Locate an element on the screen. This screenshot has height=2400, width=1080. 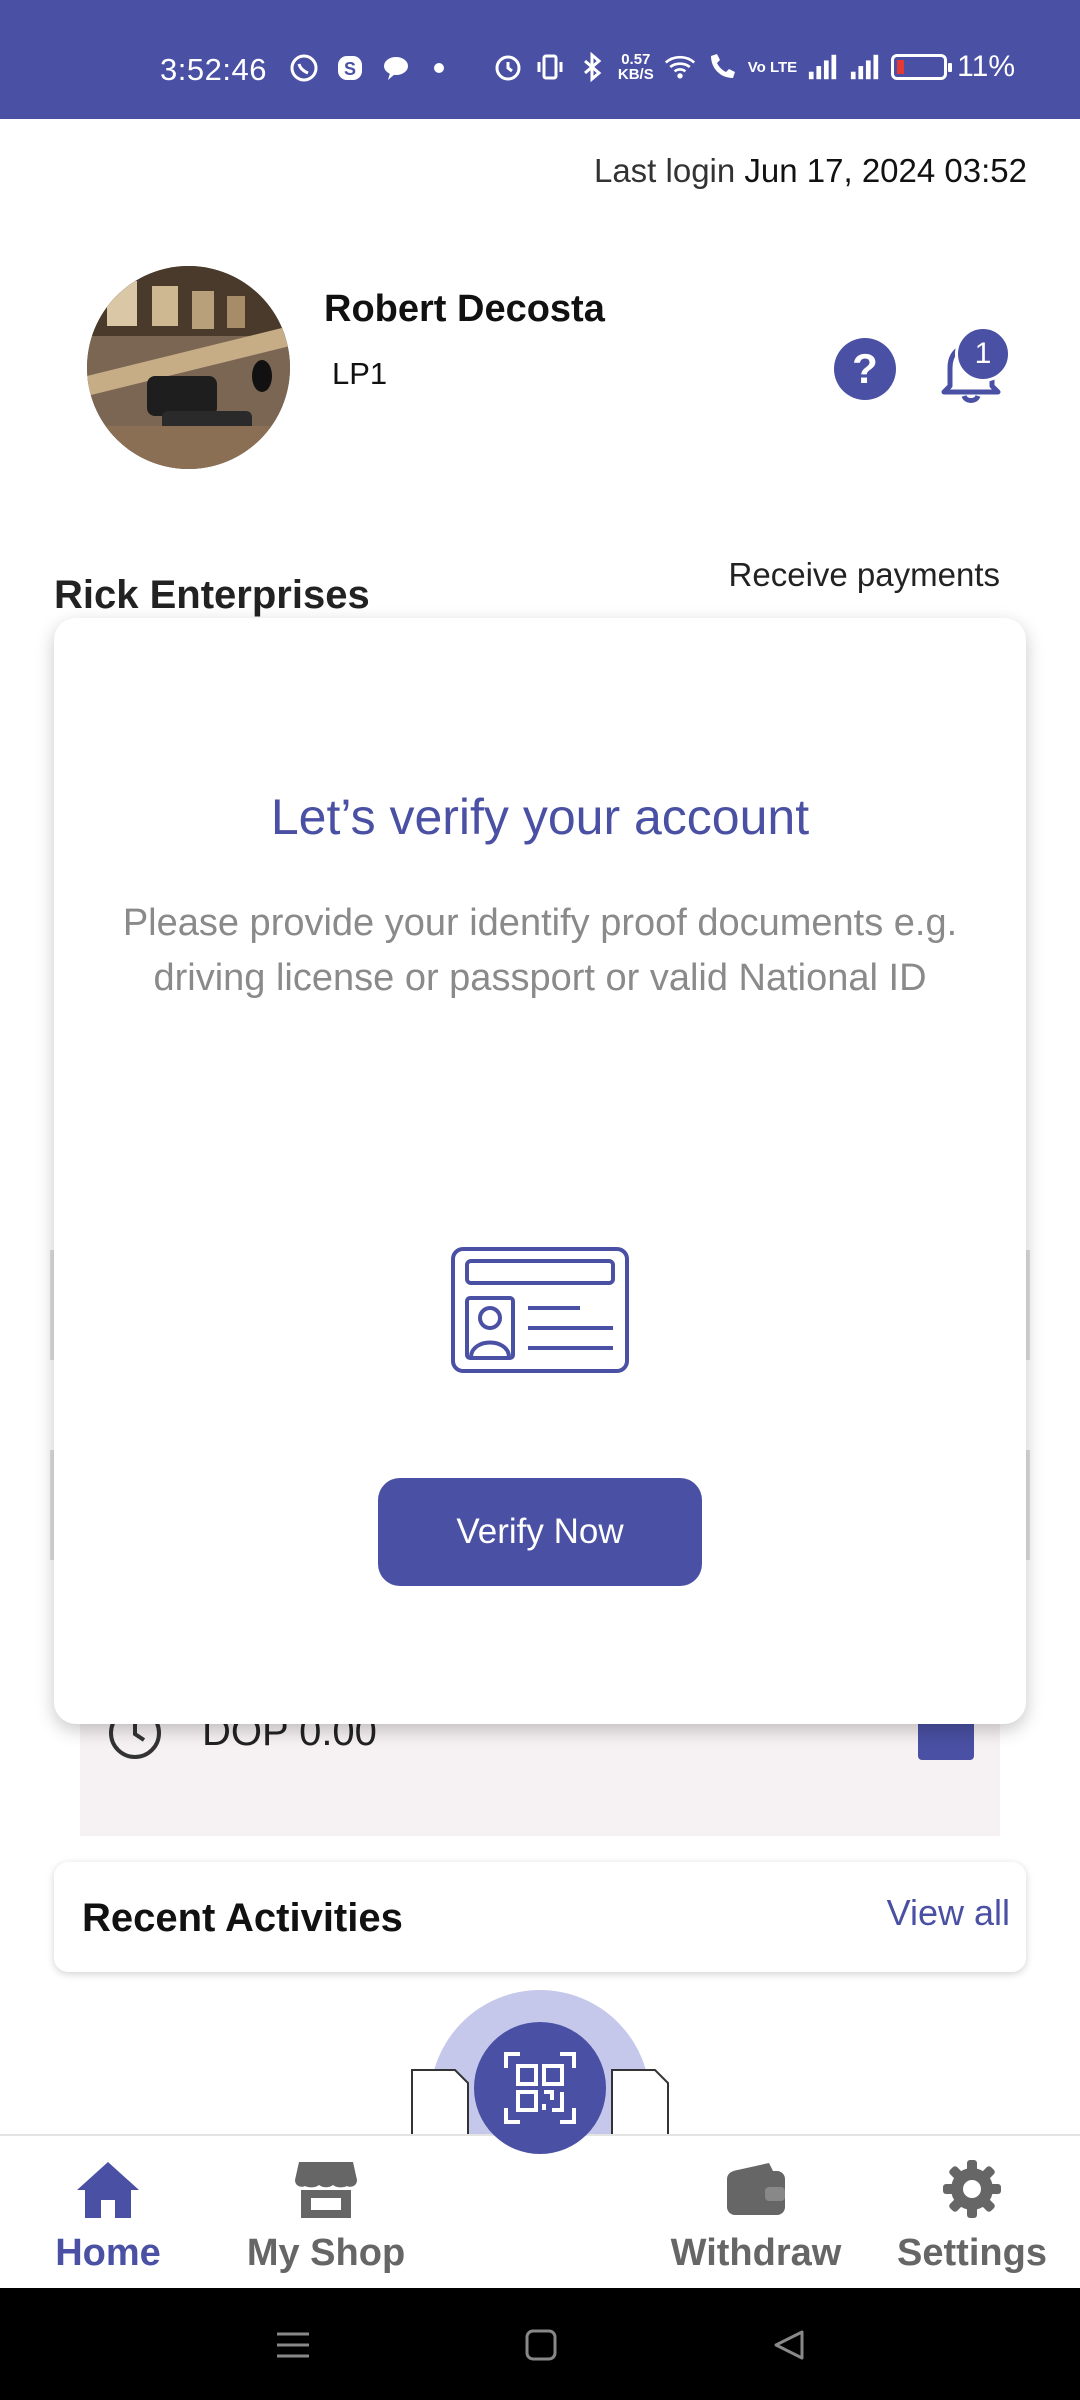
bottom-navigation: Home My Shop Withdraw Settings is located at coordinates (540, 2211).